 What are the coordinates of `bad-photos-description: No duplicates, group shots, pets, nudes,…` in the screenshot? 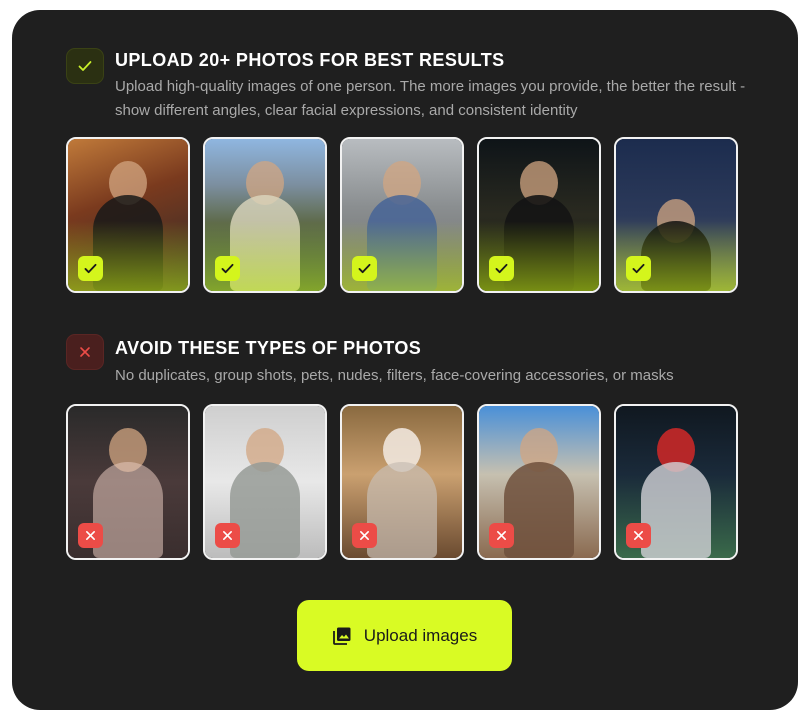 It's located at (394, 375).